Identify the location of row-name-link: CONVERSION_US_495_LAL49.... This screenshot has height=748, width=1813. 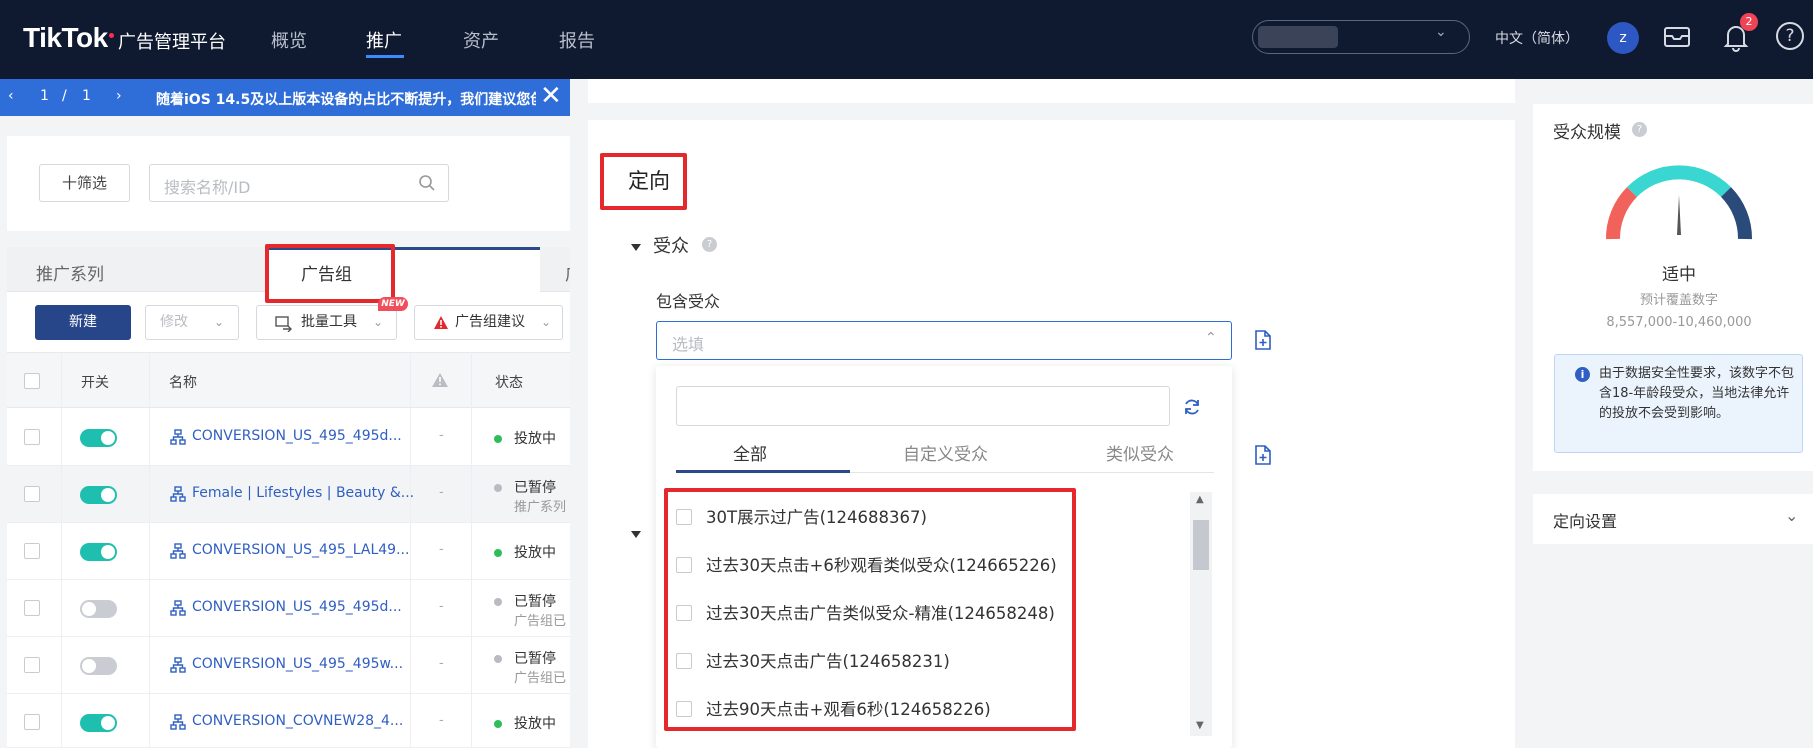
(300, 550).